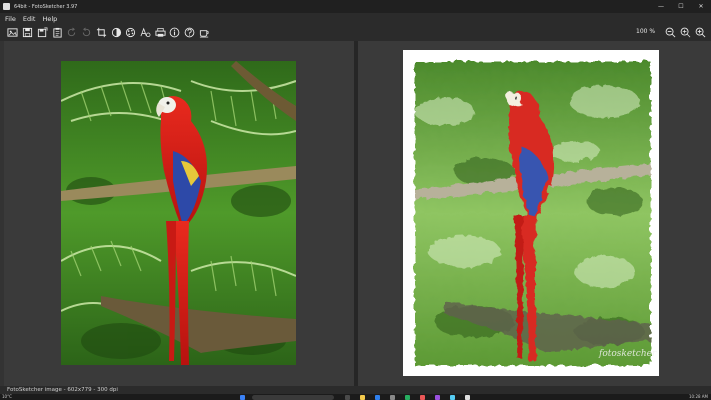  What do you see at coordinates (698, 397) in the screenshot?
I see `system-clock: 10:28 AM` at bounding box center [698, 397].